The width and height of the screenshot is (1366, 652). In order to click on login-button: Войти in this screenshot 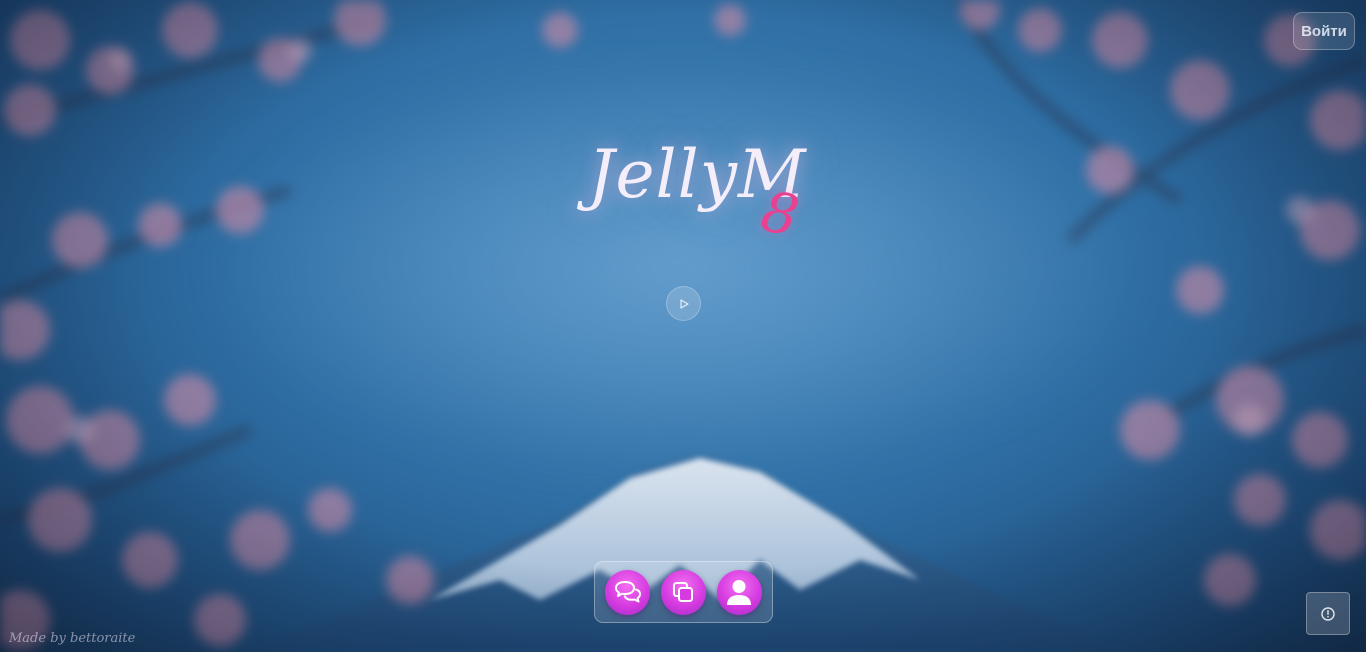, I will do `click(1324, 31)`.